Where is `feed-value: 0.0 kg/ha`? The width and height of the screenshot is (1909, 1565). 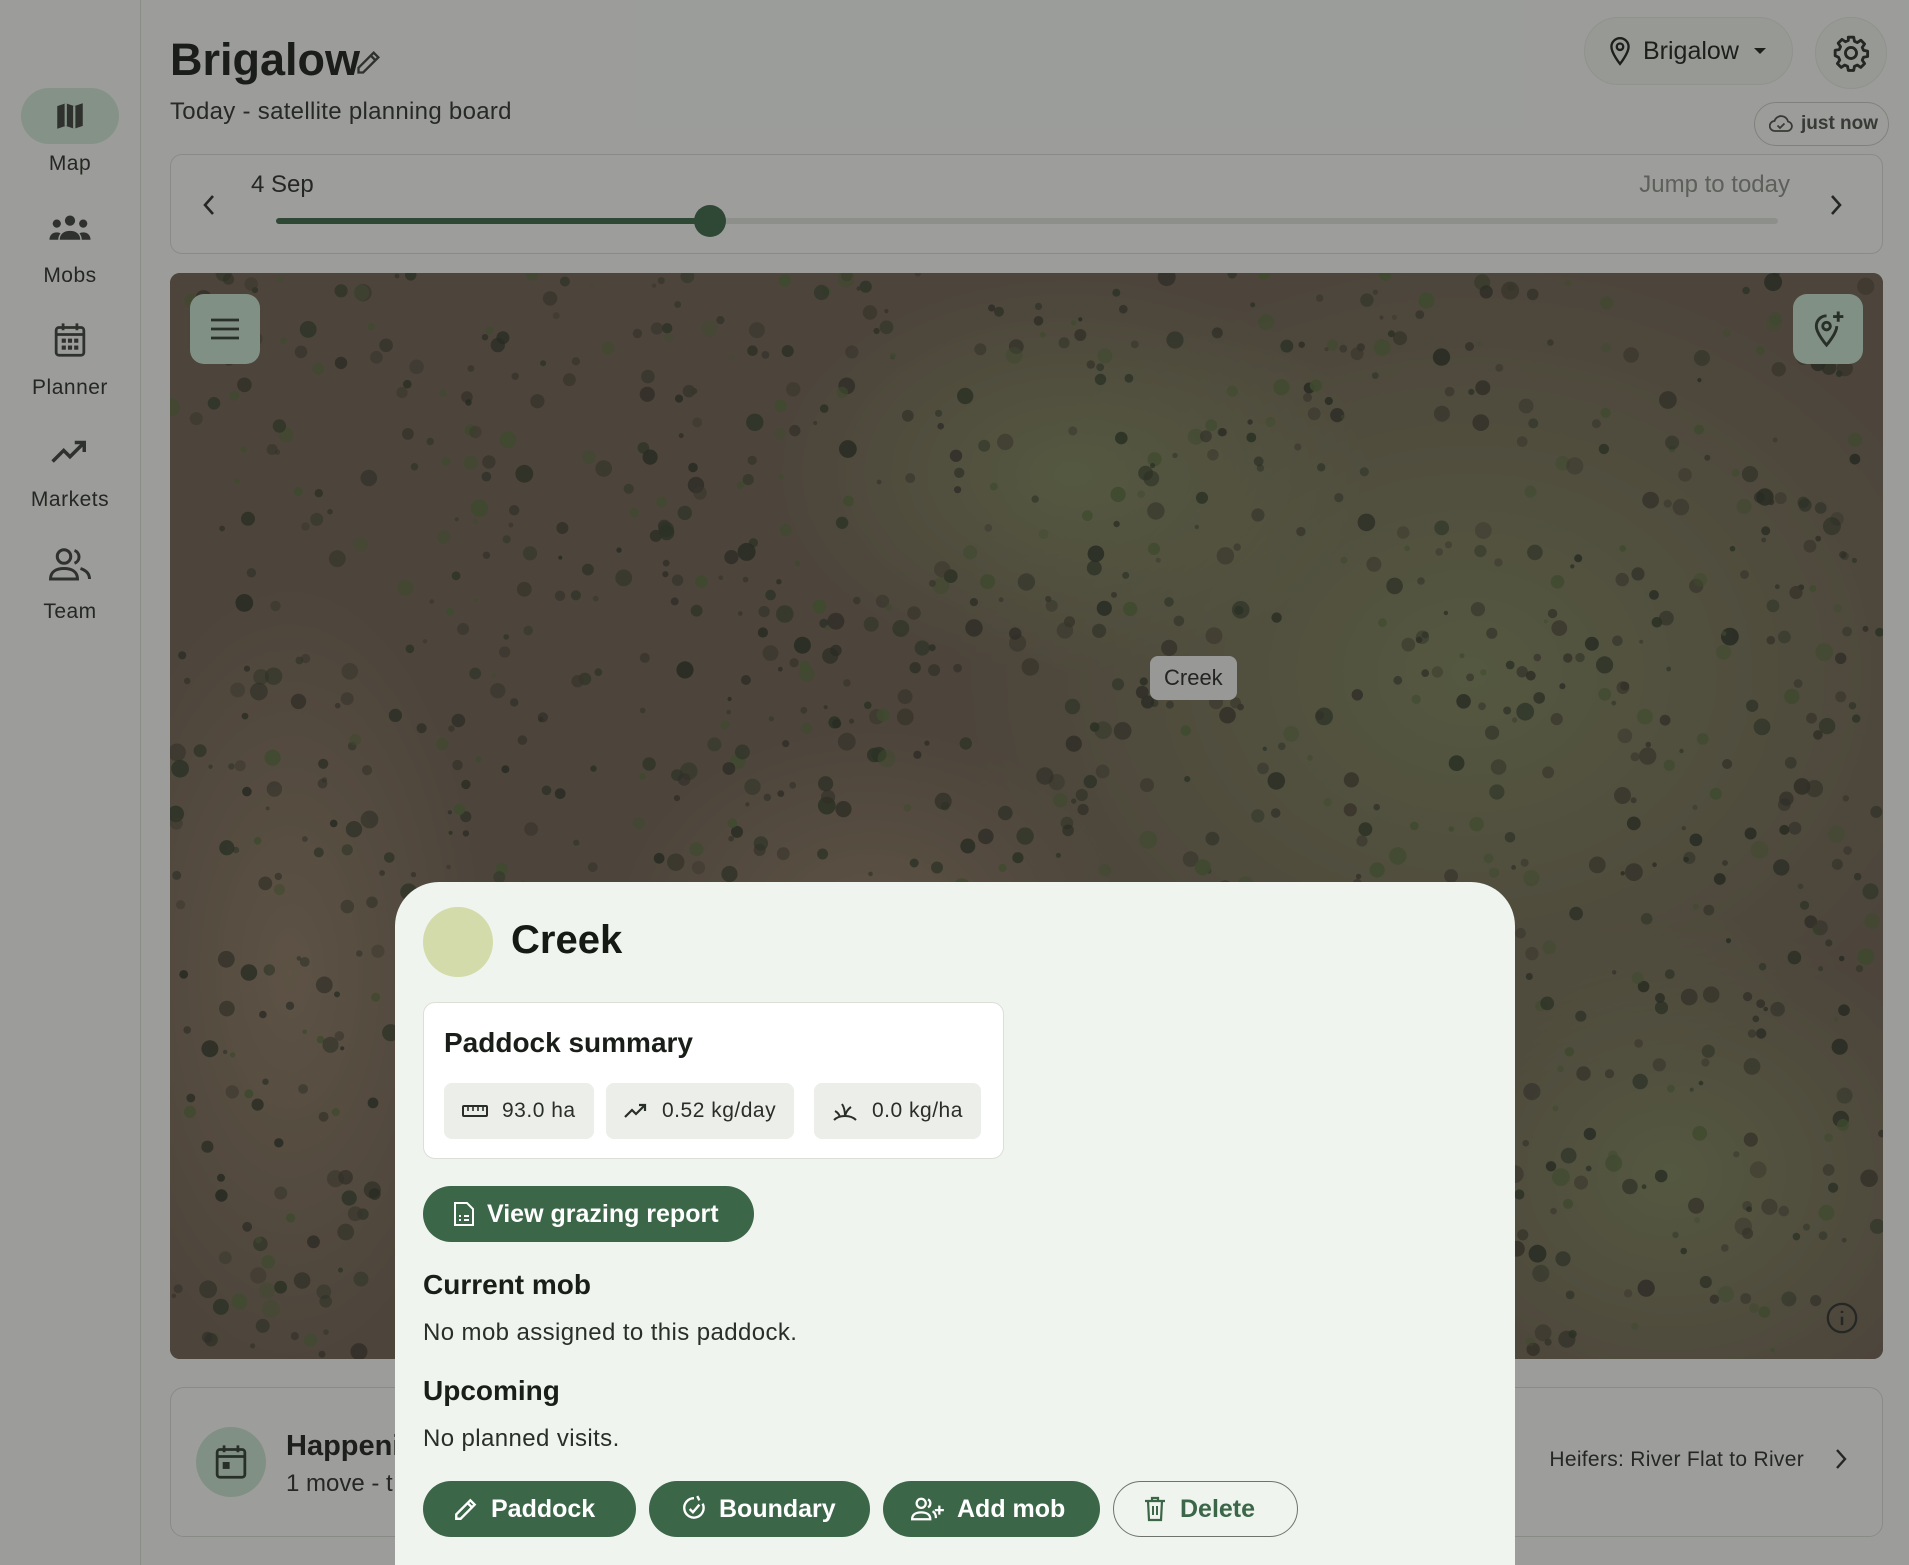
feed-value: 0.0 kg/ha is located at coordinates (917, 1110).